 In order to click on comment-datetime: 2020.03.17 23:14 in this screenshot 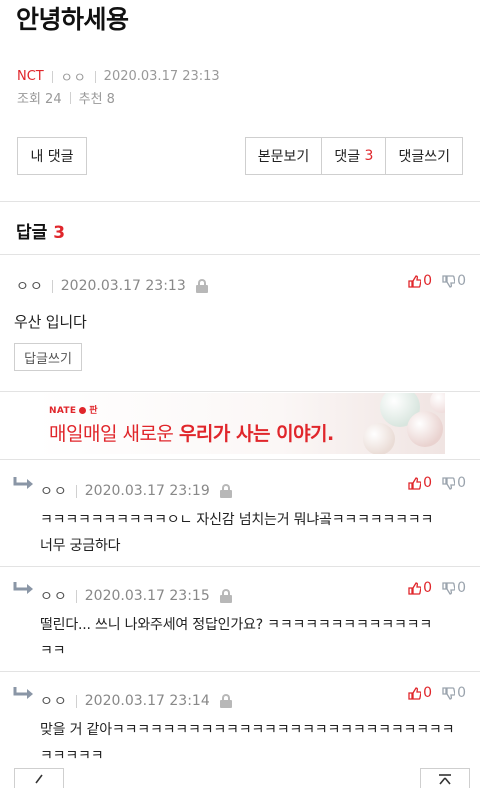, I will do `click(147, 701)`.